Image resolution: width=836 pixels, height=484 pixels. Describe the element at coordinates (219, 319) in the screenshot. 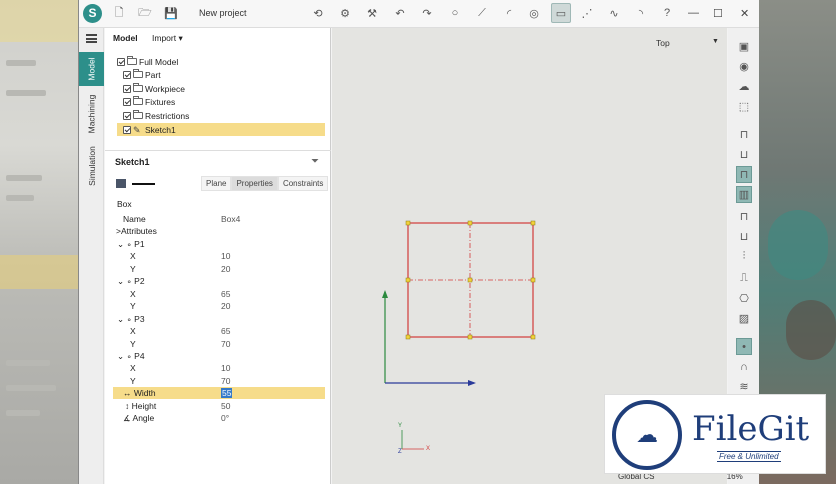

I see `prop-row-p3: ⌄ ∘ P3` at that location.